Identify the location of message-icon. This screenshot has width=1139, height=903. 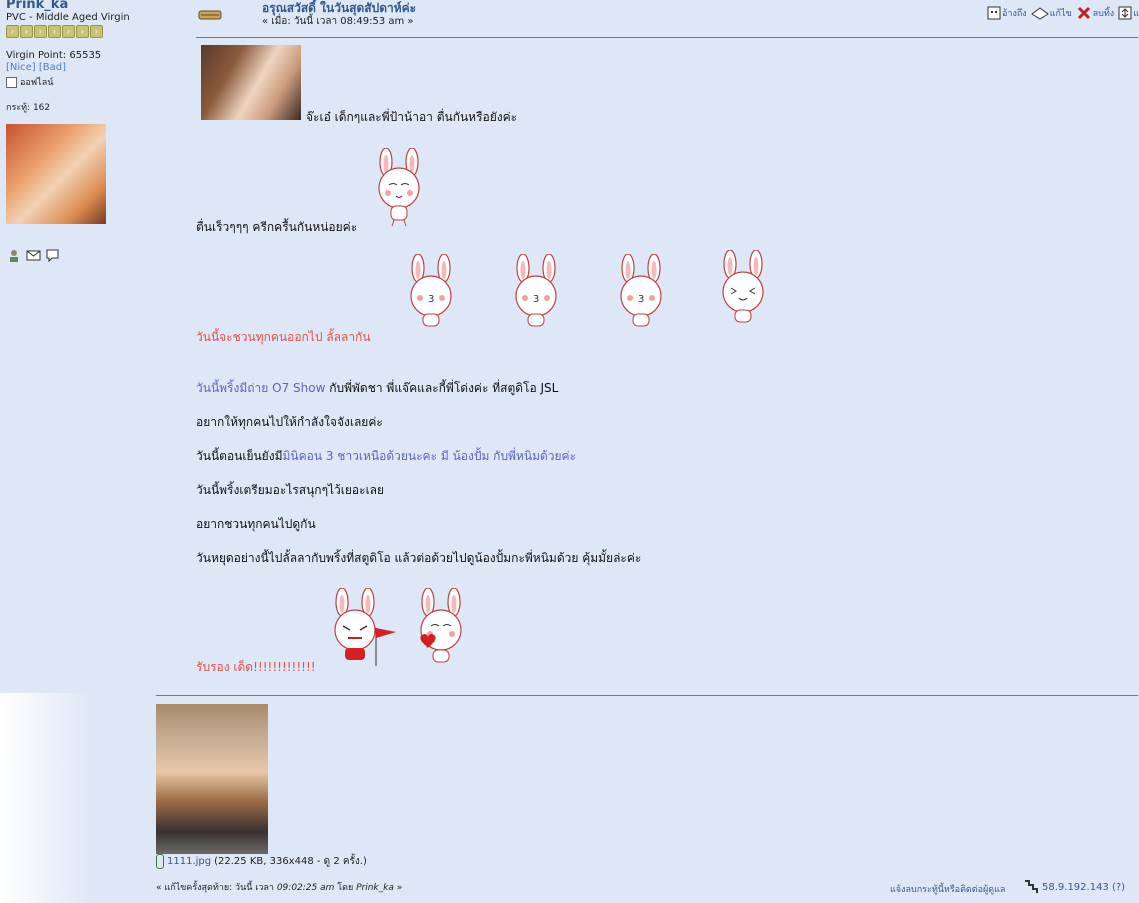
(210, 15).